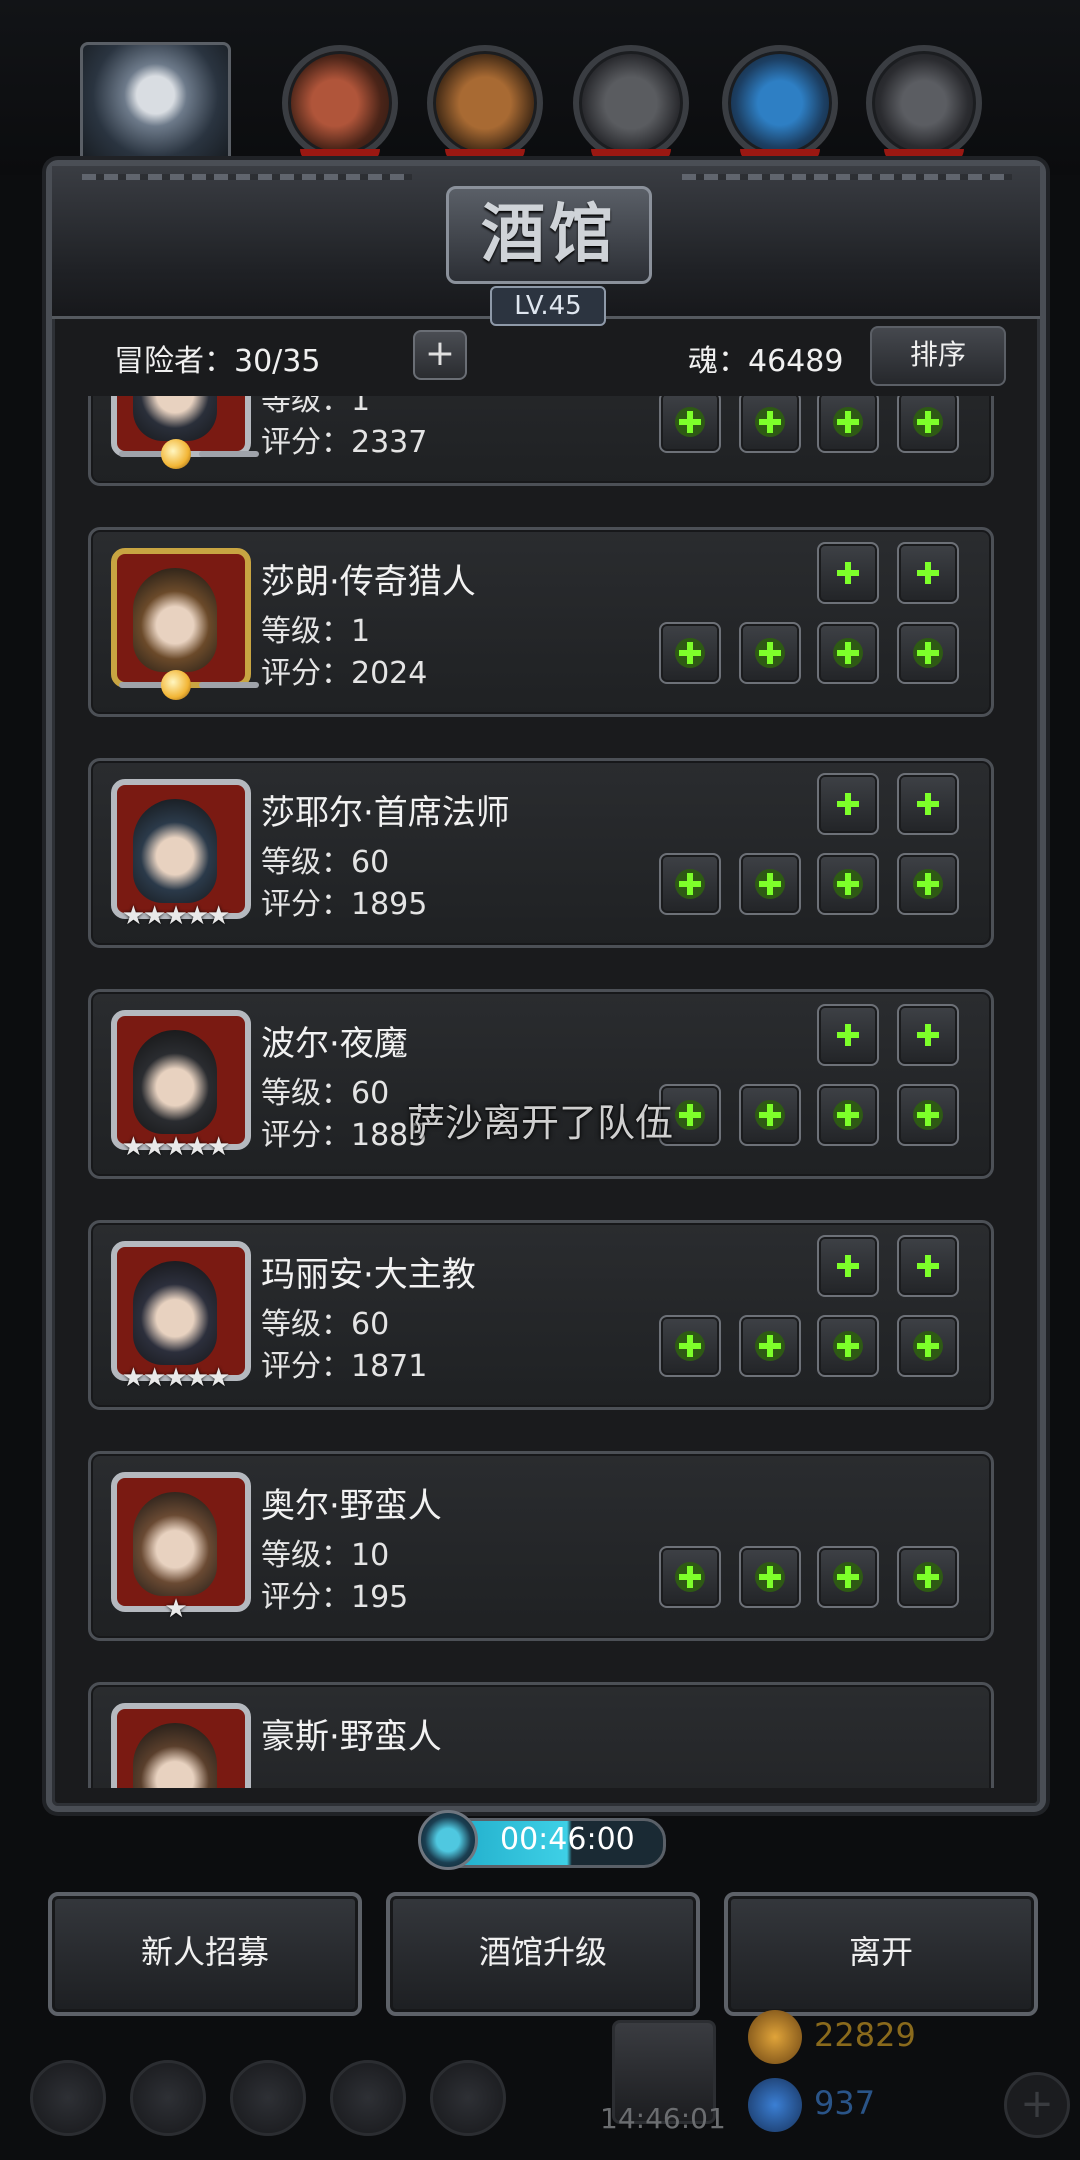 This screenshot has width=1080, height=2160. What do you see at coordinates (775, 2105) in the screenshot?
I see `gem-icon` at bounding box center [775, 2105].